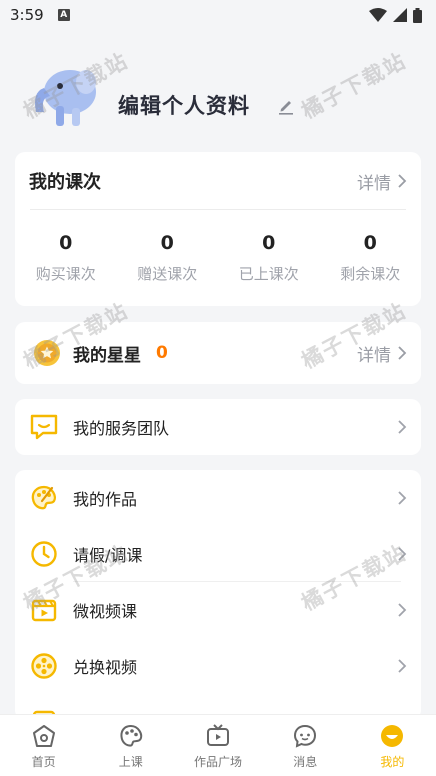 The width and height of the screenshot is (436, 776). What do you see at coordinates (65, 182) in the screenshot?
I see `lessons-title: 我的课次` at bounding box center [65, 182].